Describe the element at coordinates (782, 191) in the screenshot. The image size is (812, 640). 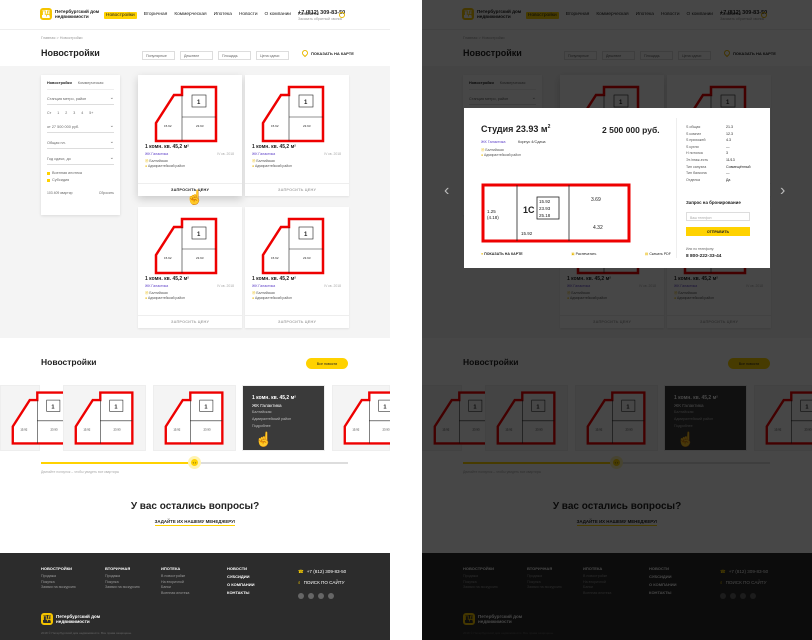
I see `next-arrow-icon: ›` at that location.